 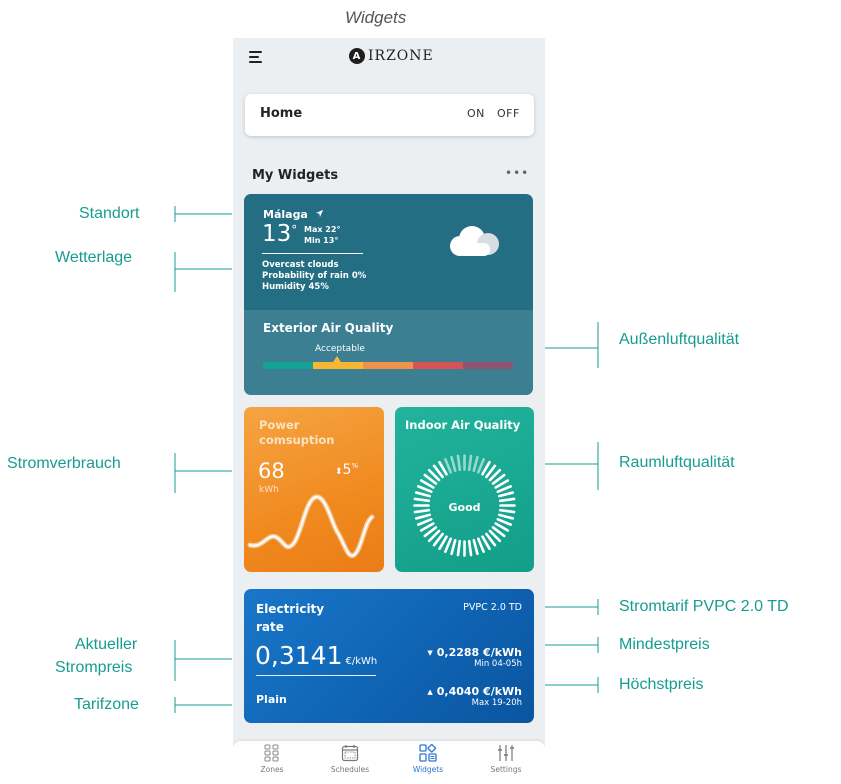 I want to click on label-stromtarif: Stromtarif PVPC 2.0 TD, so click(x=704, y=606).